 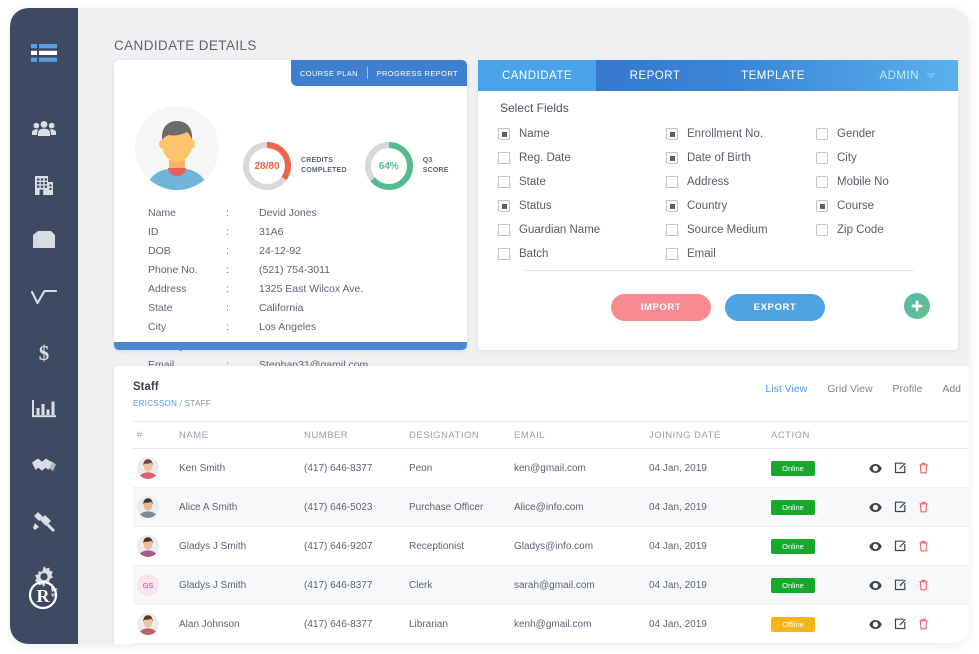 I want to click on row-avatar-cell, so click(x=156, y=468).